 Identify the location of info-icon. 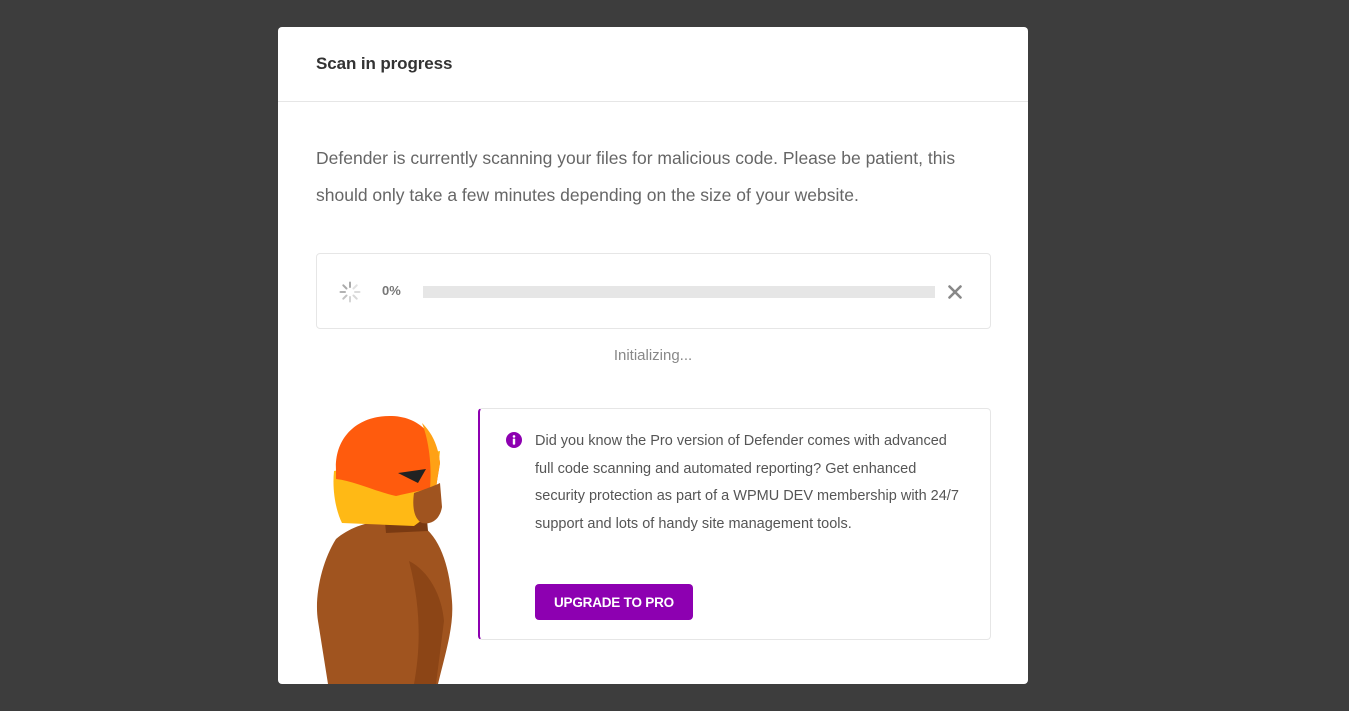
(514, 440).